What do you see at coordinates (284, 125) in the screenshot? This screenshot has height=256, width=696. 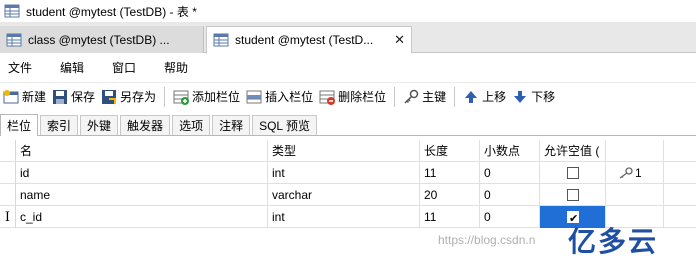 I see `tab-sql-preview: SQL 预览` at bounding box center [284, 125].